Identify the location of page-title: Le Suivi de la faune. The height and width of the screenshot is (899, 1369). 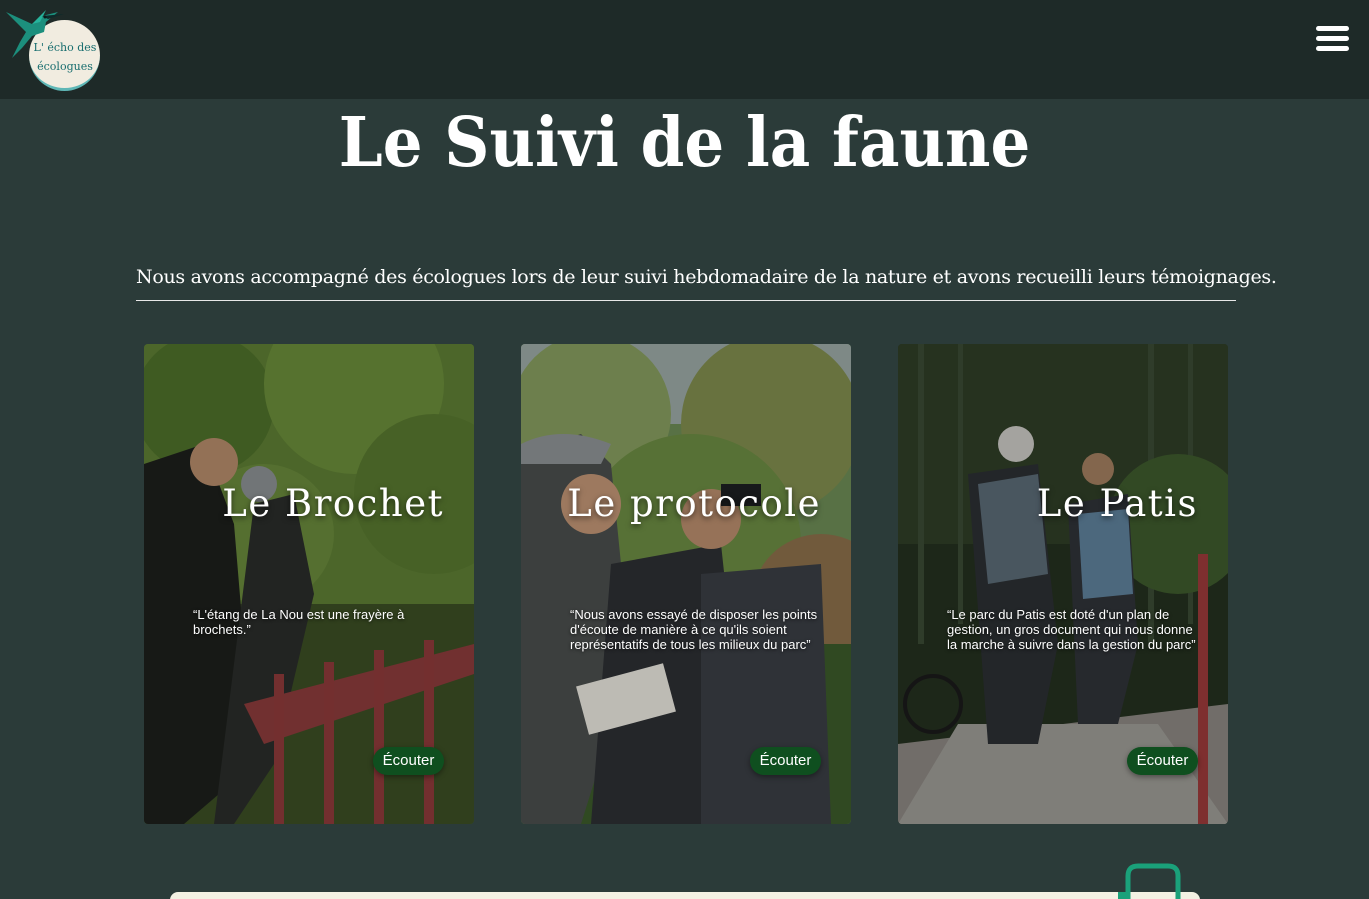
(684, 143).